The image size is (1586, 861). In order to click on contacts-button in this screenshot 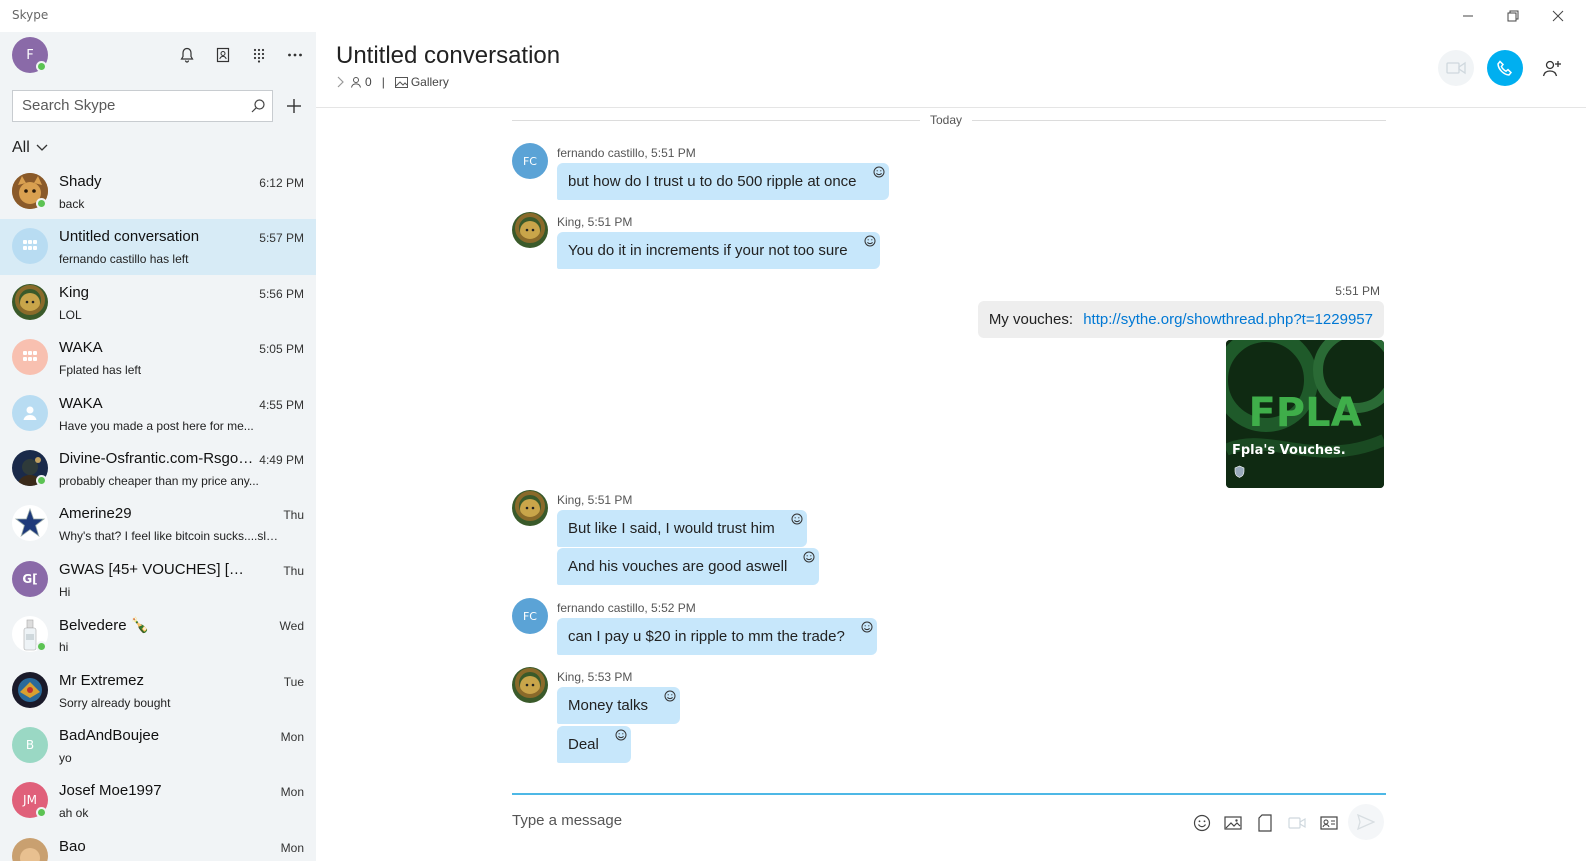, I will do `click(223, 55)`.